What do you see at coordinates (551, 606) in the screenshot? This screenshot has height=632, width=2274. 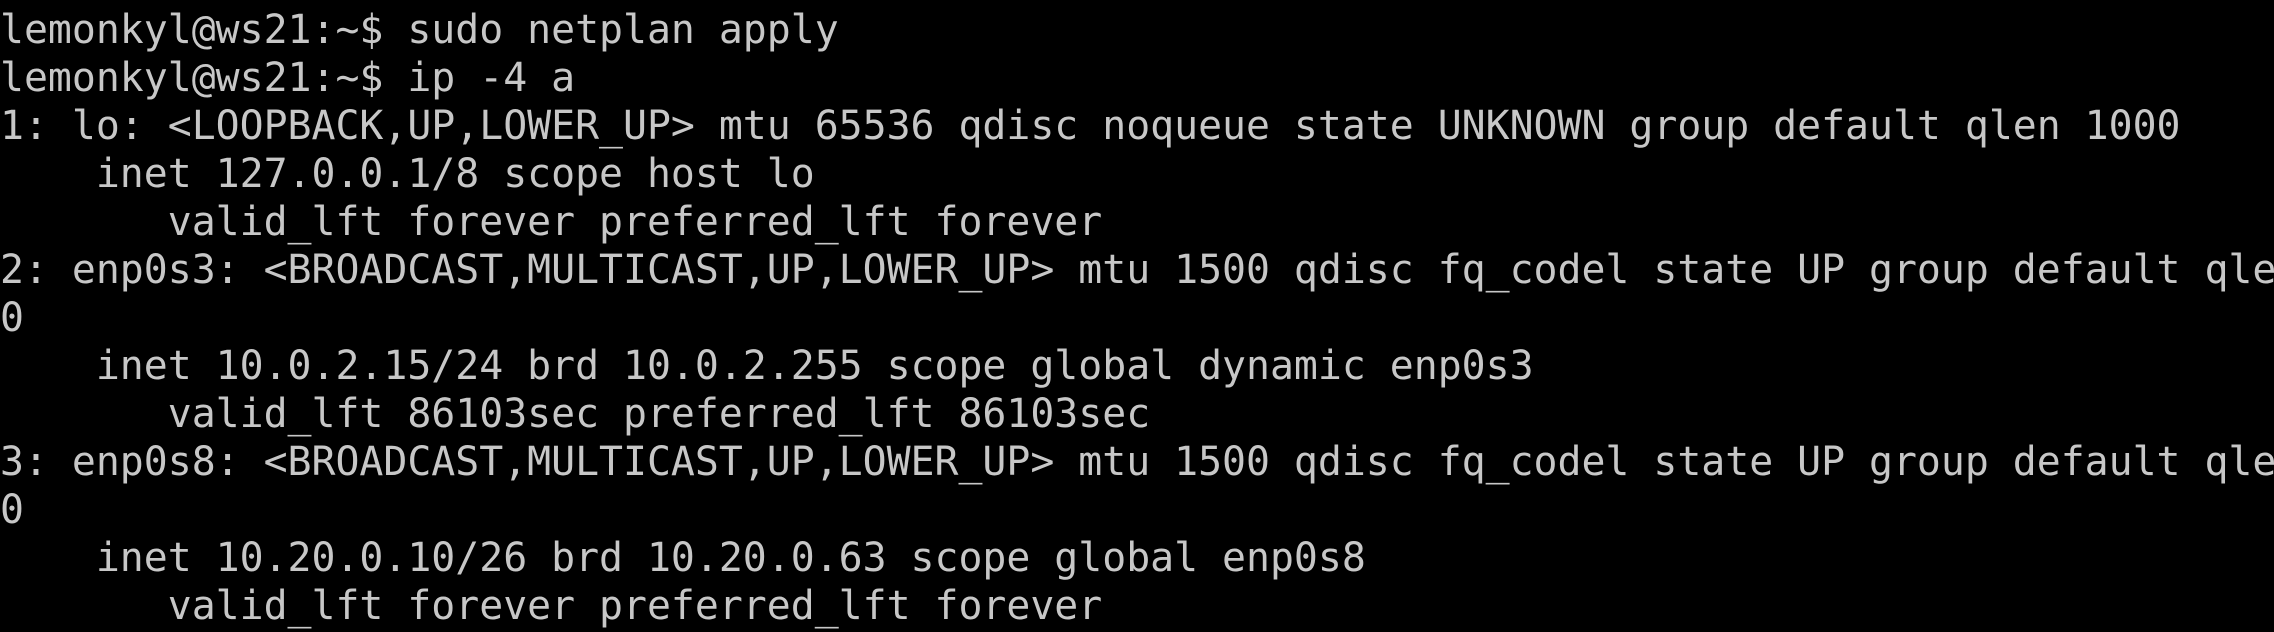 I see `terminal-line-enp0s8-lifetime: valid_lft forever preferred_lft forever` at bounding box center [551, 606].